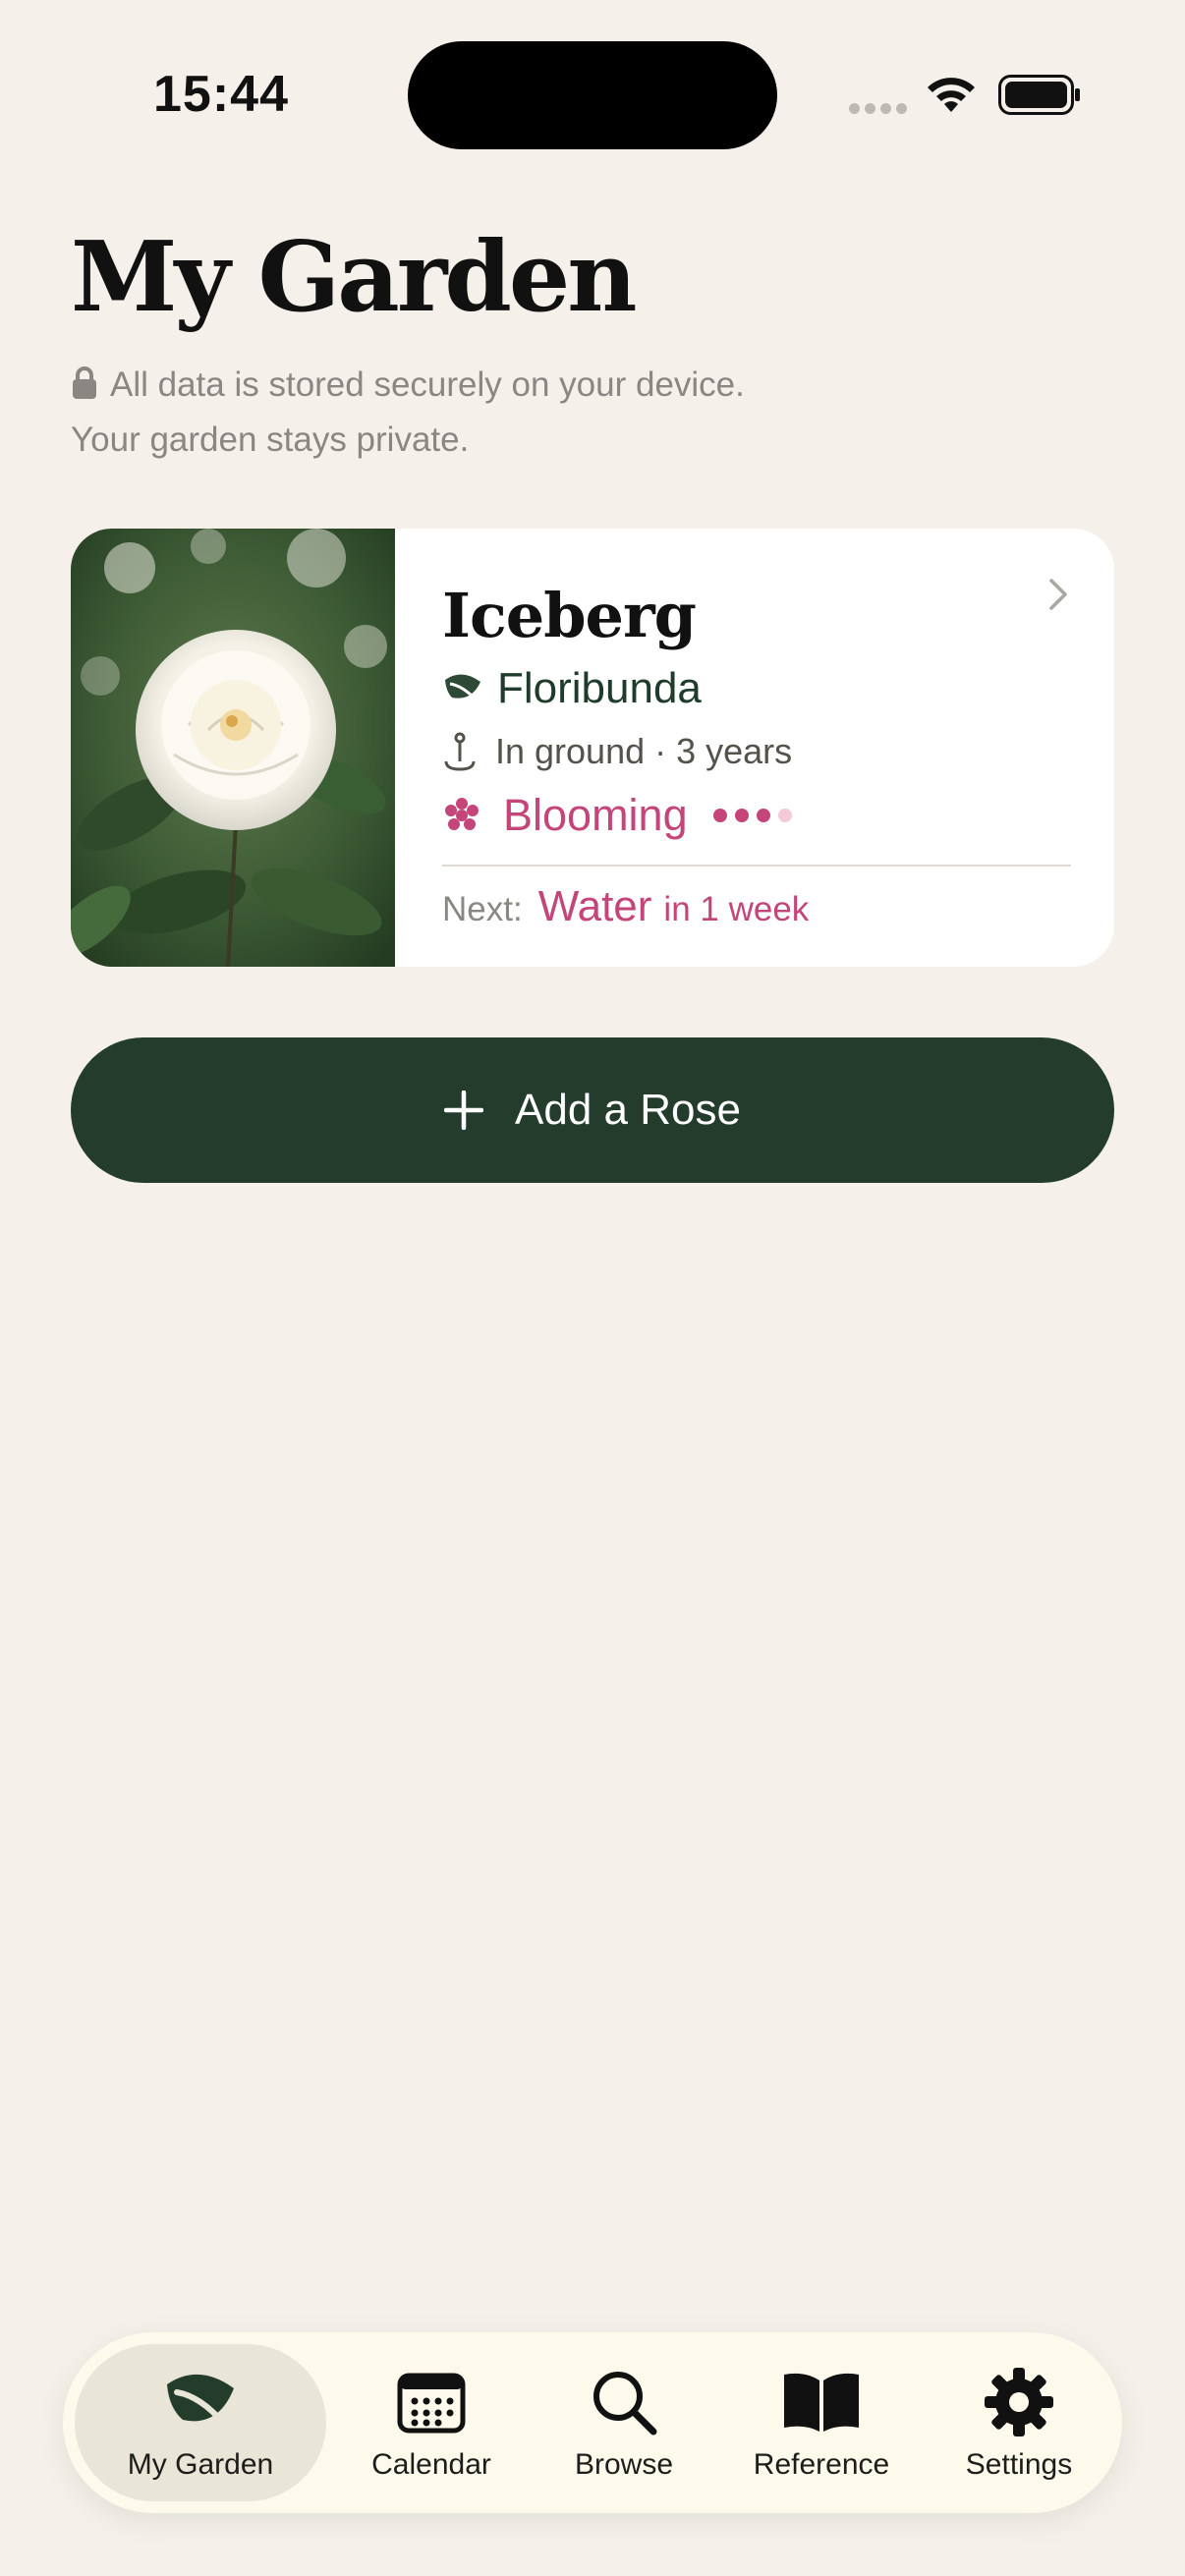 The image size is (1185, 2576). Describe the element at coordinates (752, 815) in the screenshot. I see `bloom-level-indicator` at that location.